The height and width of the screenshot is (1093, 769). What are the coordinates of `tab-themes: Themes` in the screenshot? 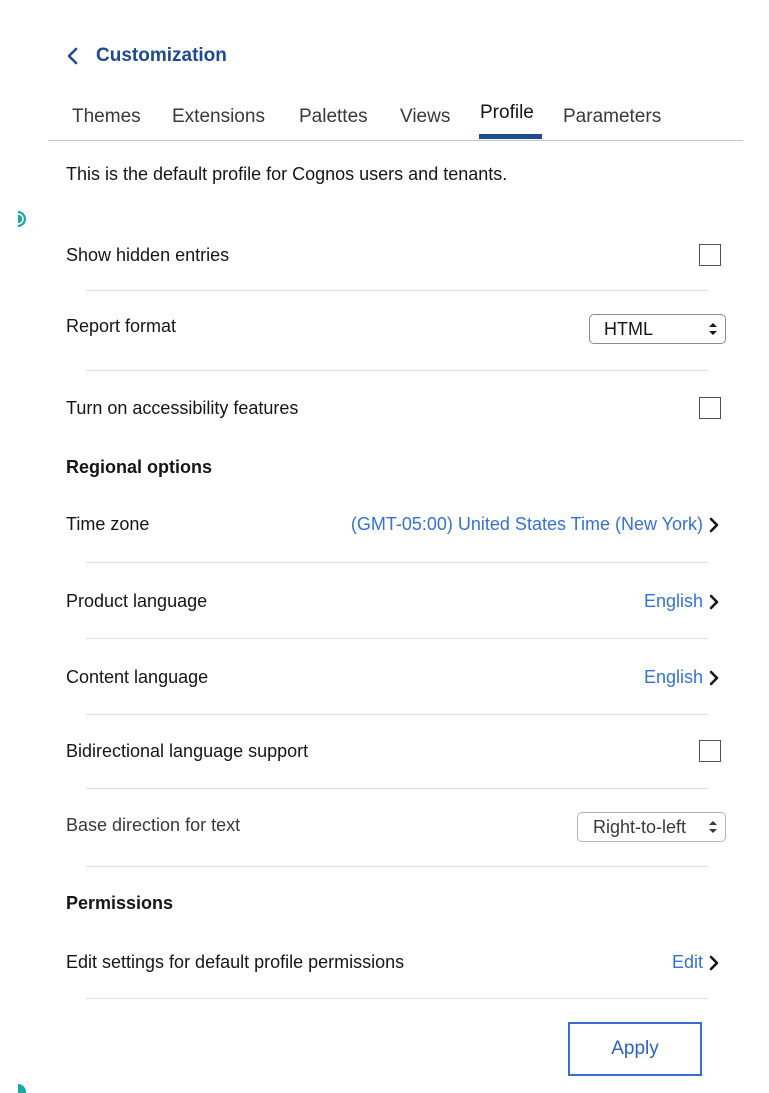 It's located at (106, 117).